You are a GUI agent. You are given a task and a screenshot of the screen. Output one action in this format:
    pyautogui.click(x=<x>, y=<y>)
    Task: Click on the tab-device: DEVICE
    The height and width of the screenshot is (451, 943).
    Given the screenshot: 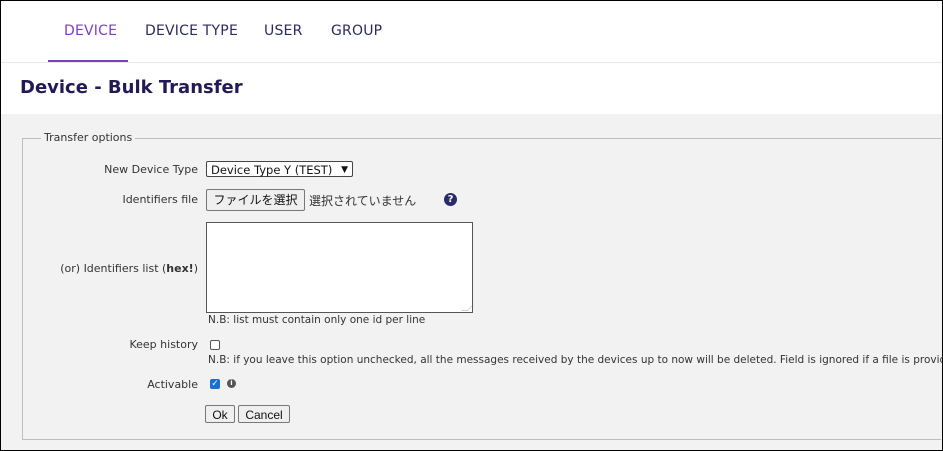 What is the action you would take?
    pyautogui.click(x=90, y=31)
    